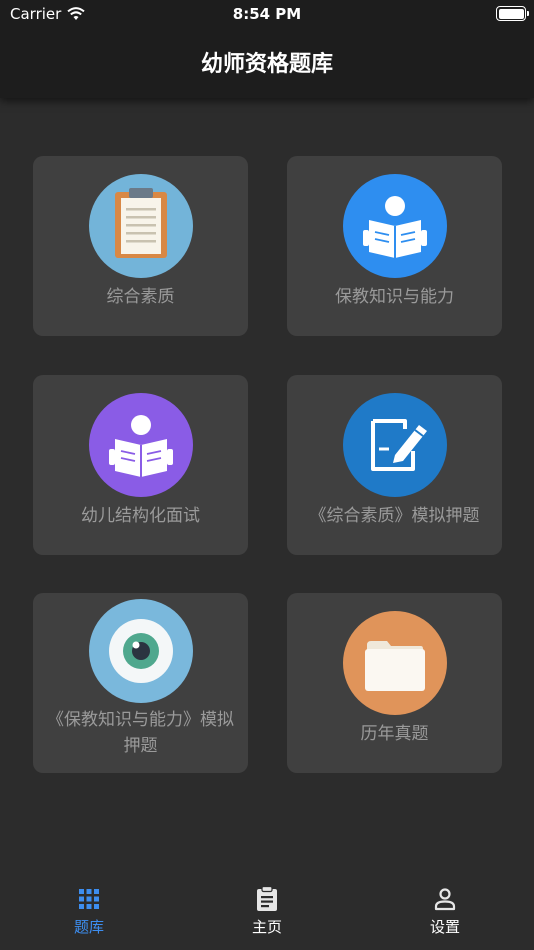 The width and height of the screenshot is (534, 950). What do you see at coordinates (445, 899) in the screenshot?
I see `person-icon` at bounding box center [445, 899].